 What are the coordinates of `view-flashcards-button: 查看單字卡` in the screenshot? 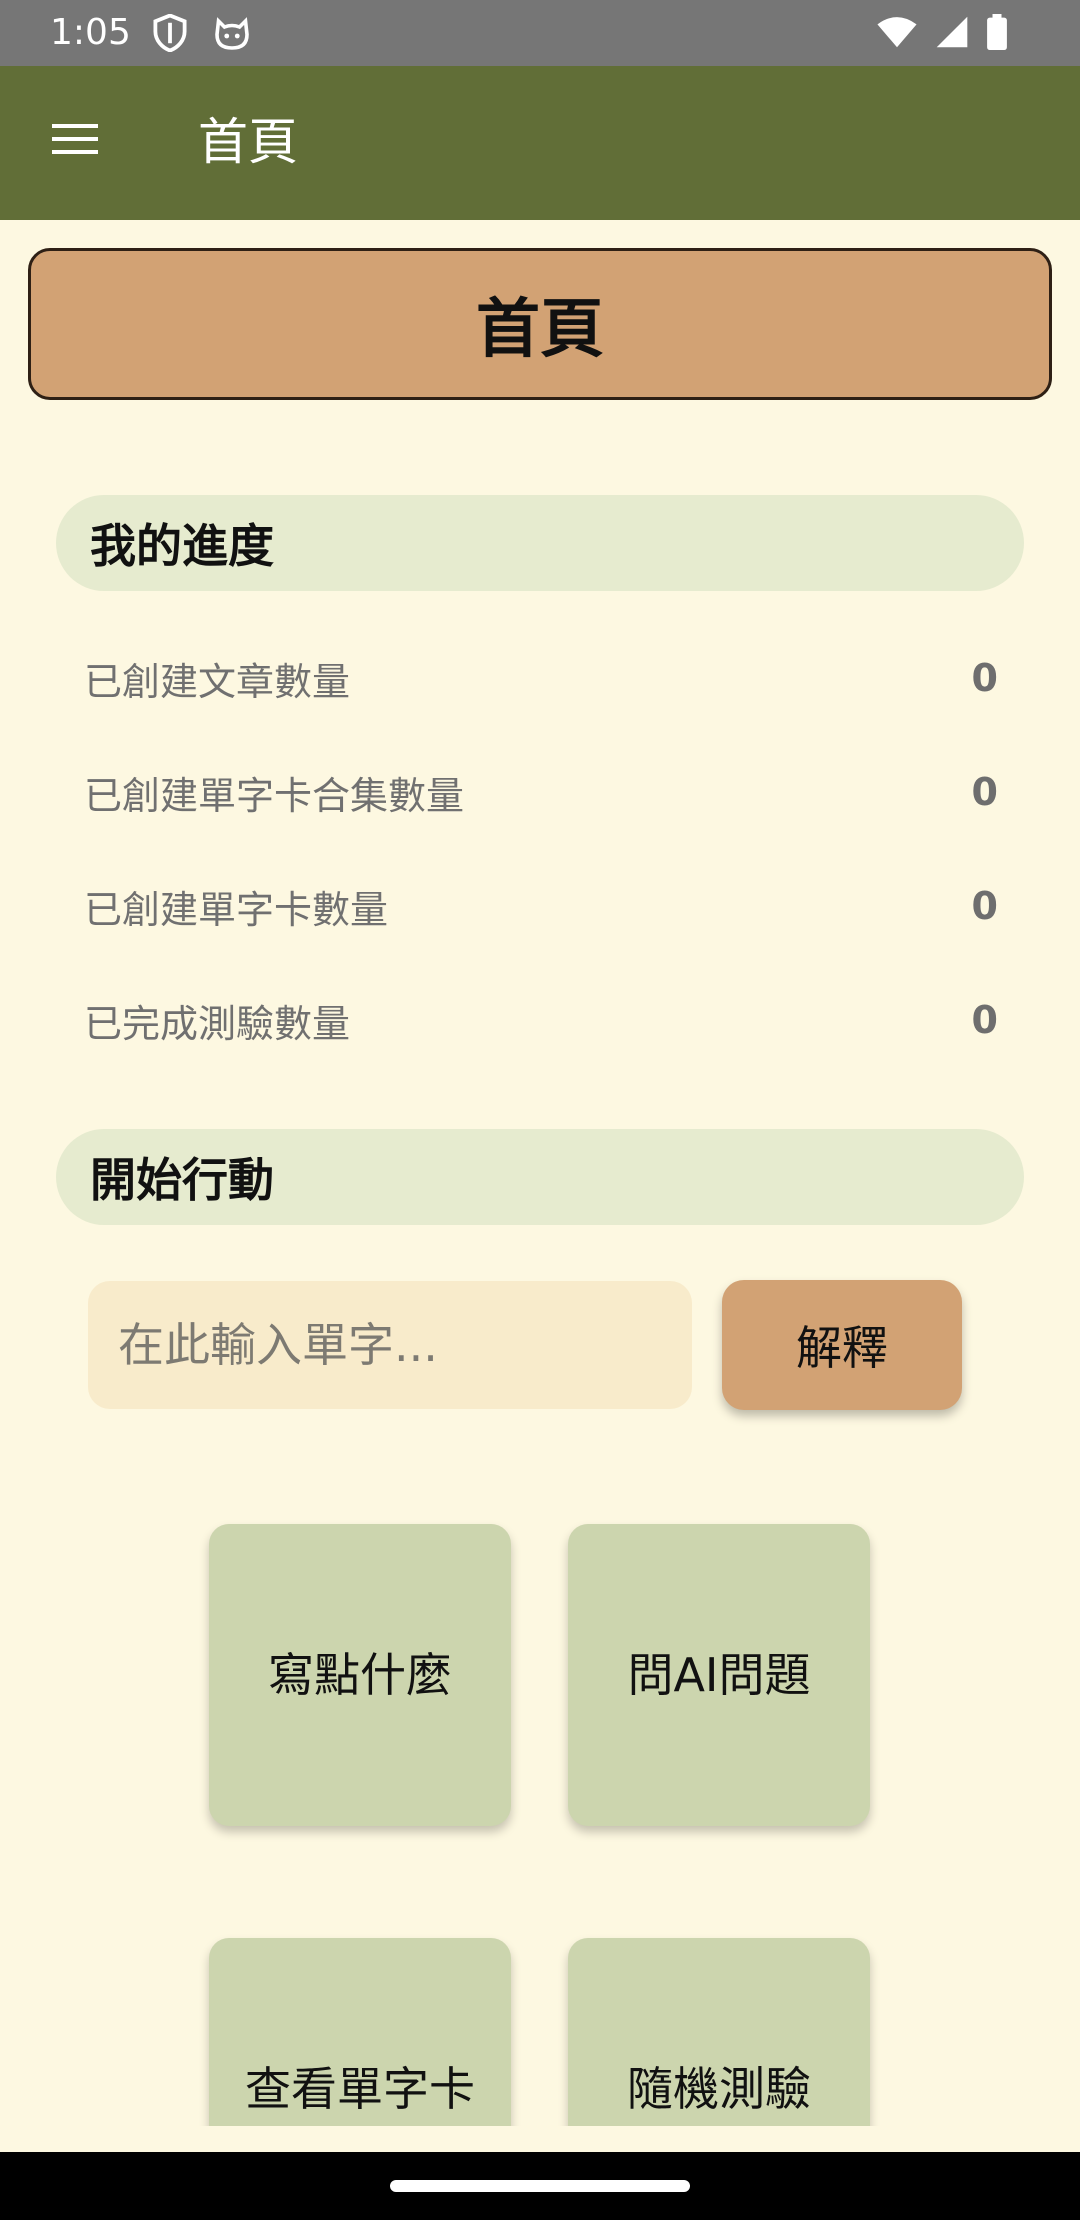 It's located at (360, 2032).